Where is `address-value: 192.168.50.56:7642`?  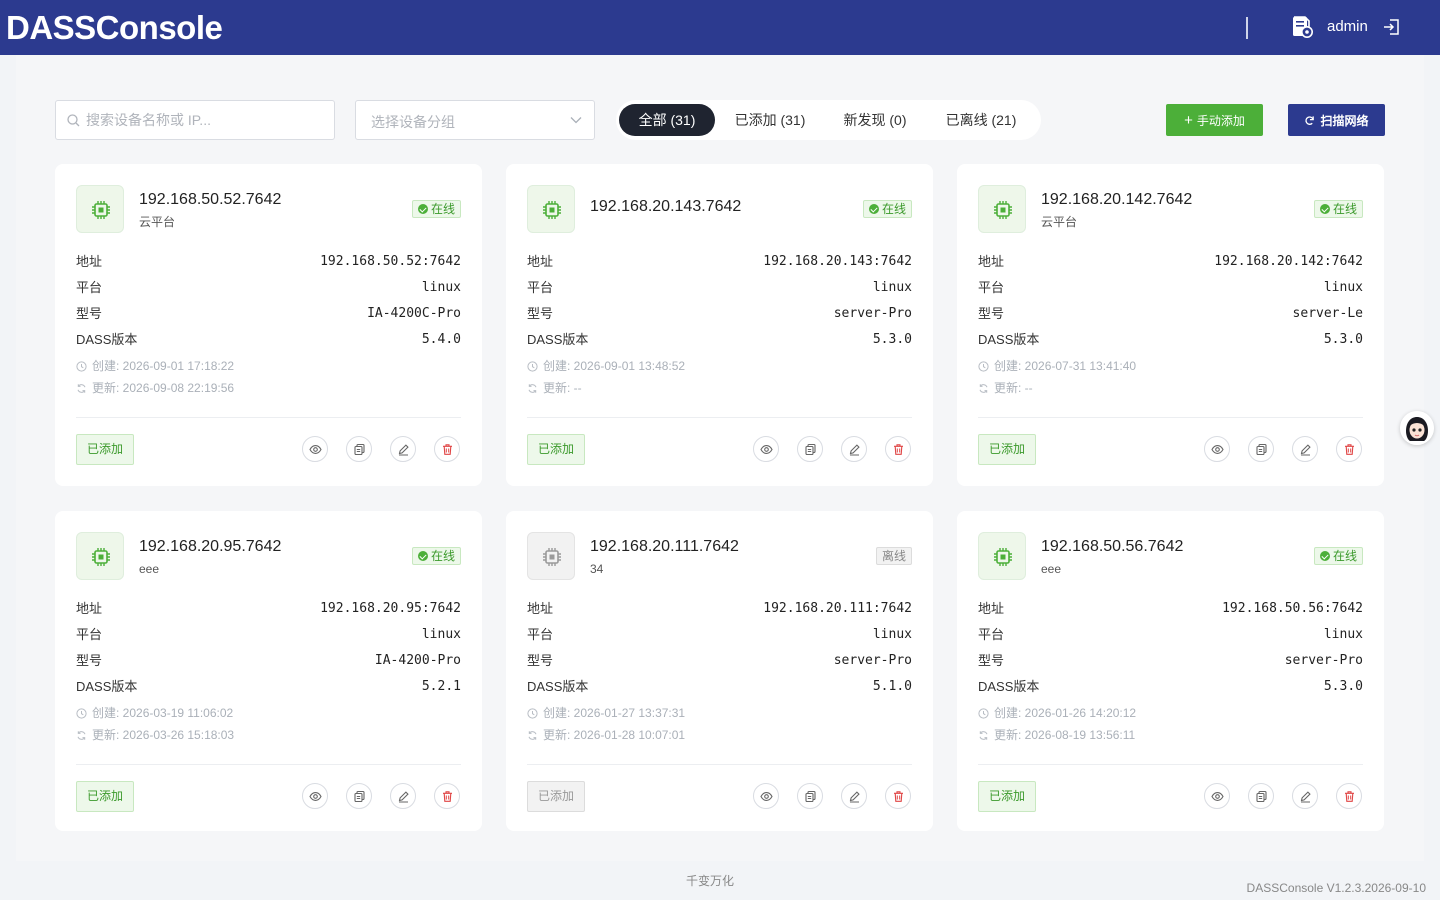
address-value: 192.168.50.56:7642 is located at coordinates (1292, 608).